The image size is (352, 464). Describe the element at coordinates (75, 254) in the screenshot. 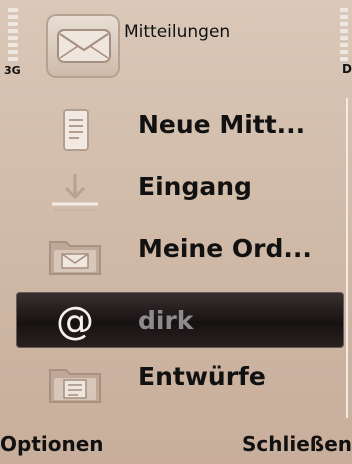

I see `folder-icon` at that location.